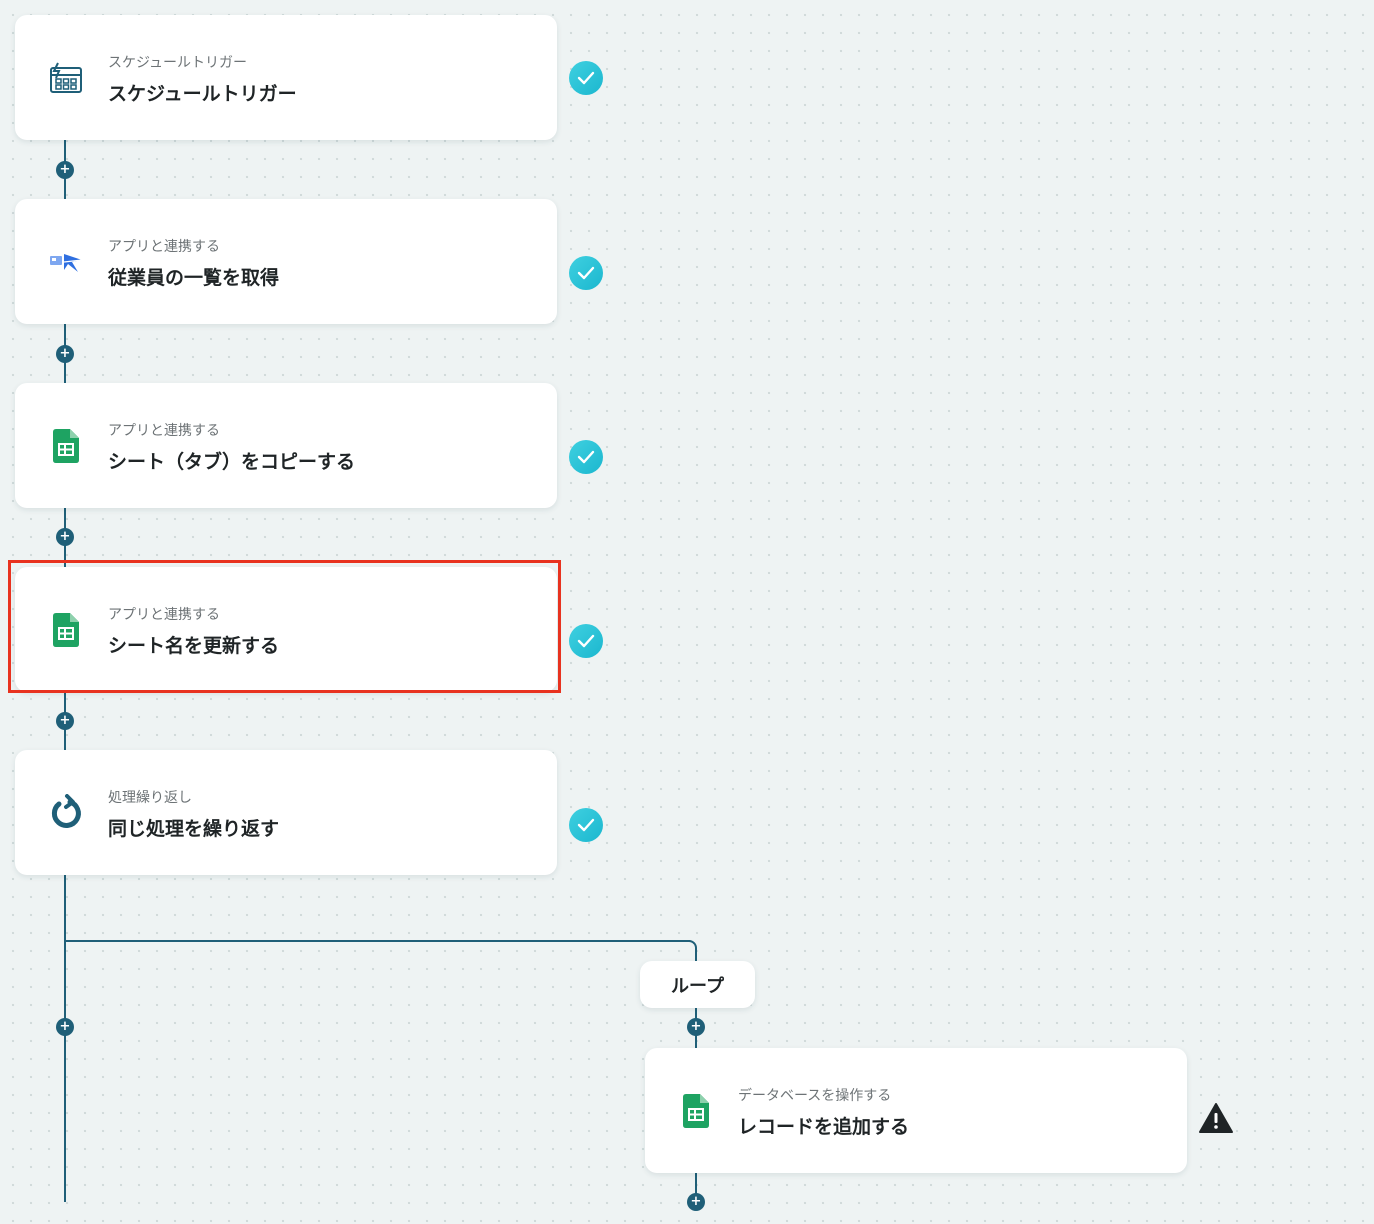 The image size is (1374, 1224). I want to click on step-title: シート名を更新する, so click(194, 646).